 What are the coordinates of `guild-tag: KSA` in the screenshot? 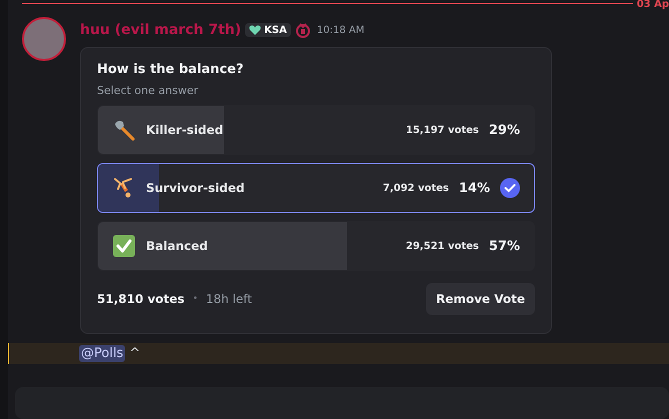 It's located at (268, 30).